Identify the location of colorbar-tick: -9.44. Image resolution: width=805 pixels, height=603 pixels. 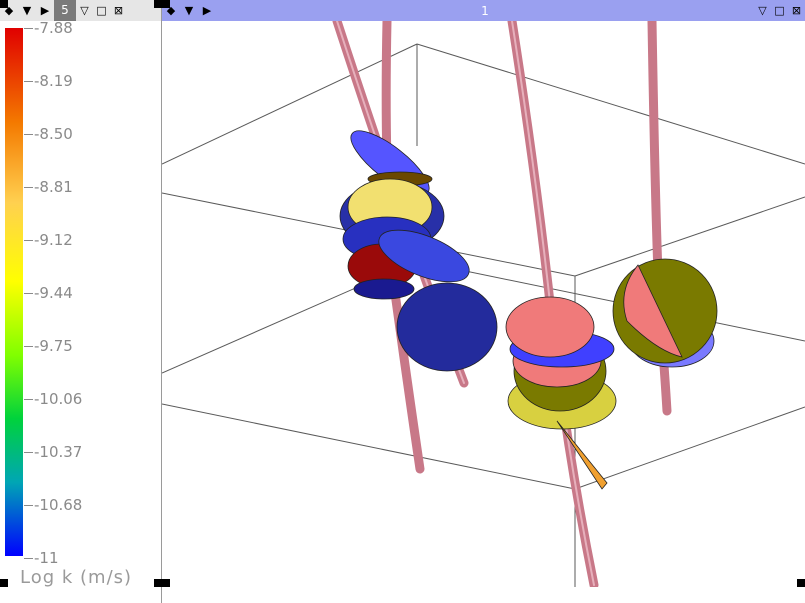
(48, 293).